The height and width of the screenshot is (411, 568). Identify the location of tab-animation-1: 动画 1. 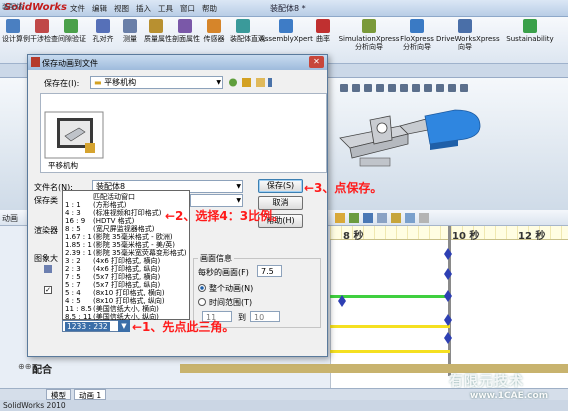
(90, 394).